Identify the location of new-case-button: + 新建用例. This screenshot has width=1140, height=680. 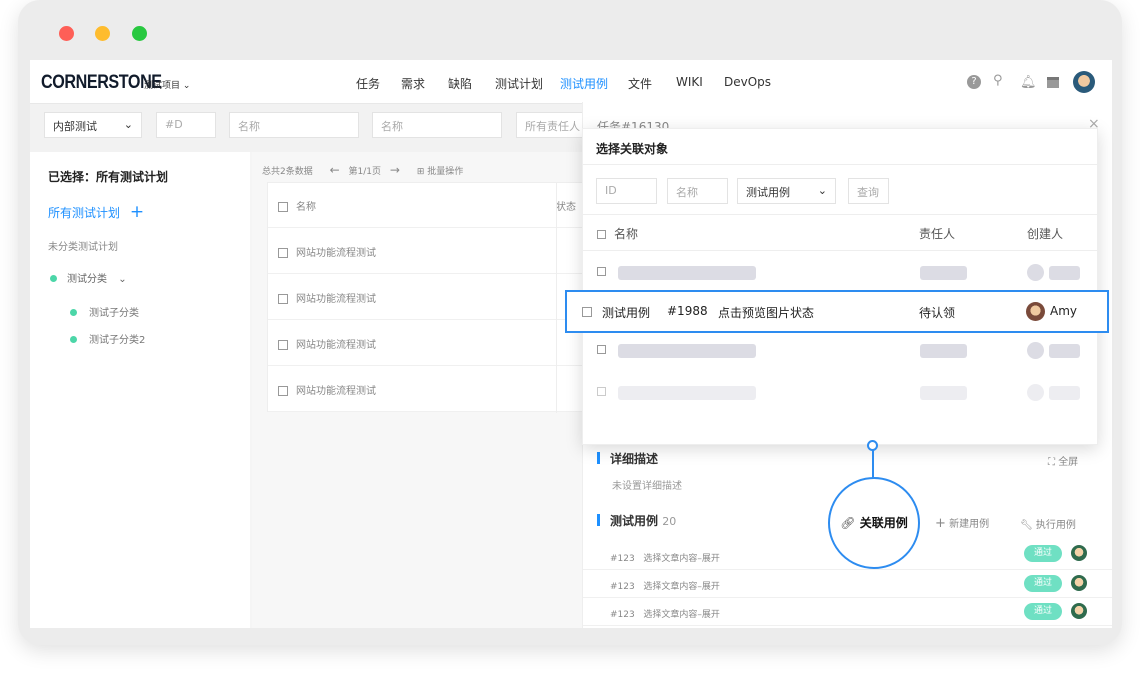
(962, 523).